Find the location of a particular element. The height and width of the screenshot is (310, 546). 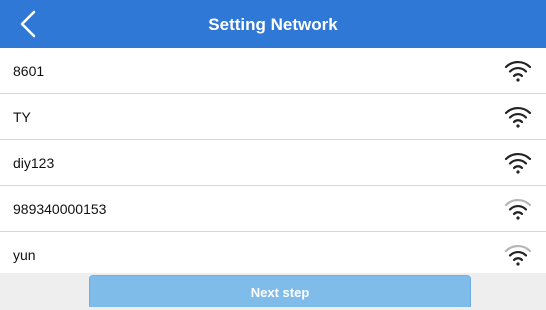

page-title: Setting Network is located at coordinates (273, 24).